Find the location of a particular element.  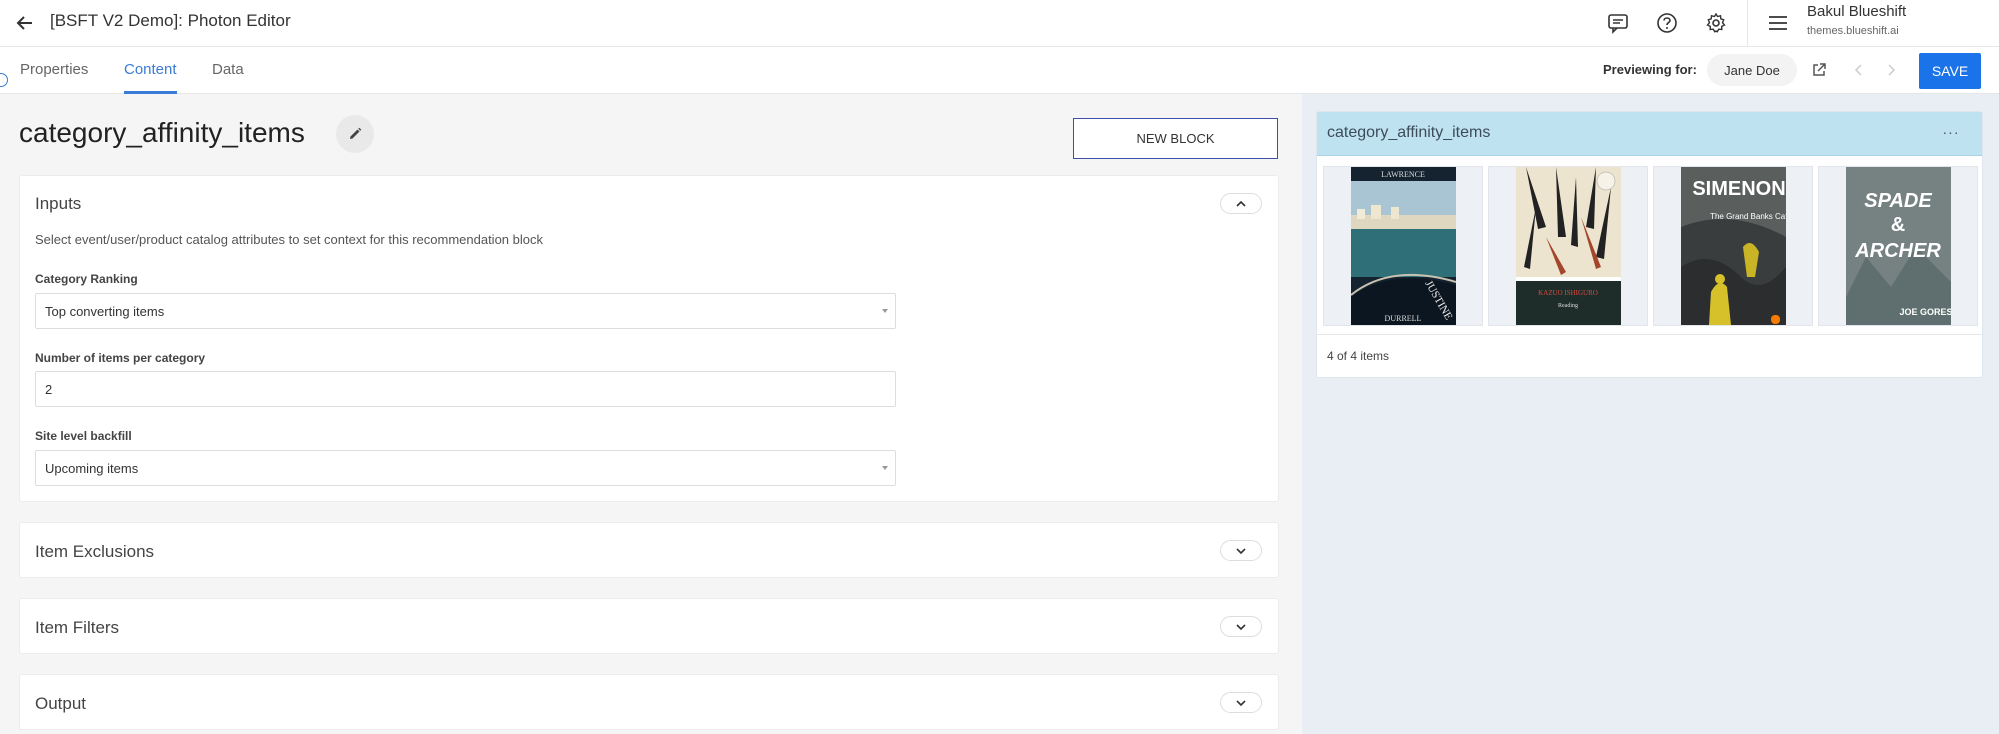

next-button is located at coordinates (1891, 70).